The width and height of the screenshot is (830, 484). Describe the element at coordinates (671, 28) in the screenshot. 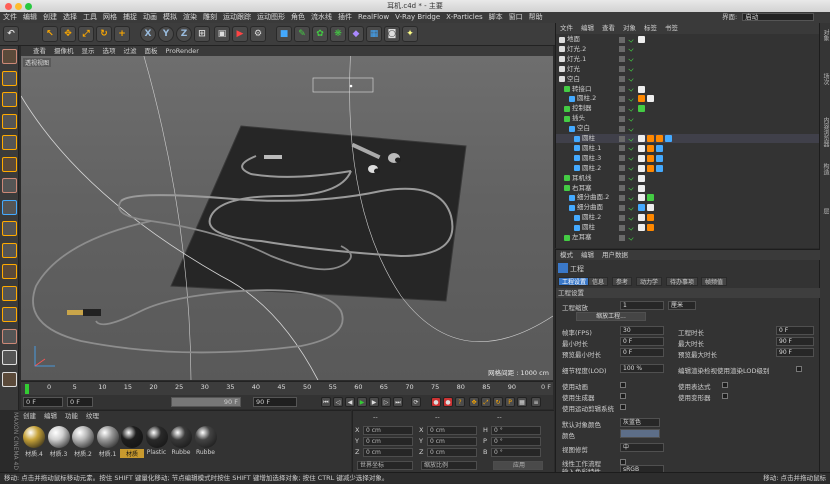

I see `object-menu-item: 书签` at that location.